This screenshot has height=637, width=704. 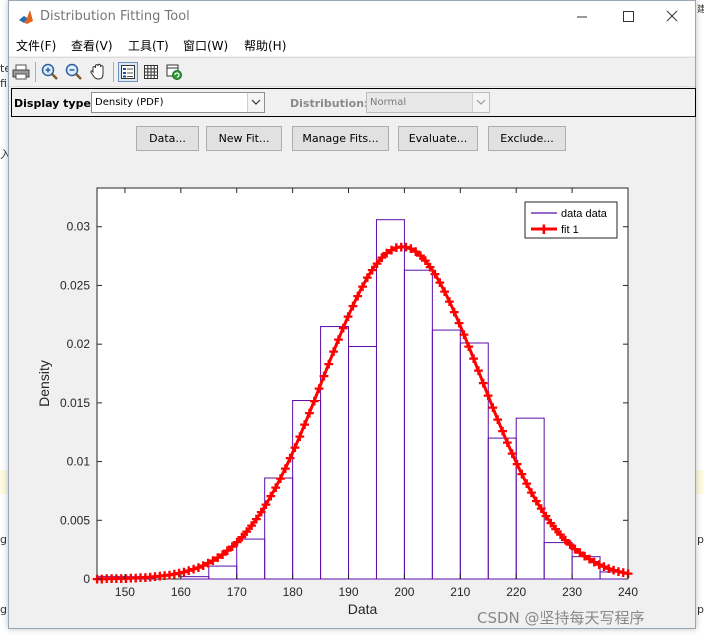 What do you see at coordinates (79, 462) in the screenshot?
I see `y-tick-label: 0.01` at bounding box center [79, 462].